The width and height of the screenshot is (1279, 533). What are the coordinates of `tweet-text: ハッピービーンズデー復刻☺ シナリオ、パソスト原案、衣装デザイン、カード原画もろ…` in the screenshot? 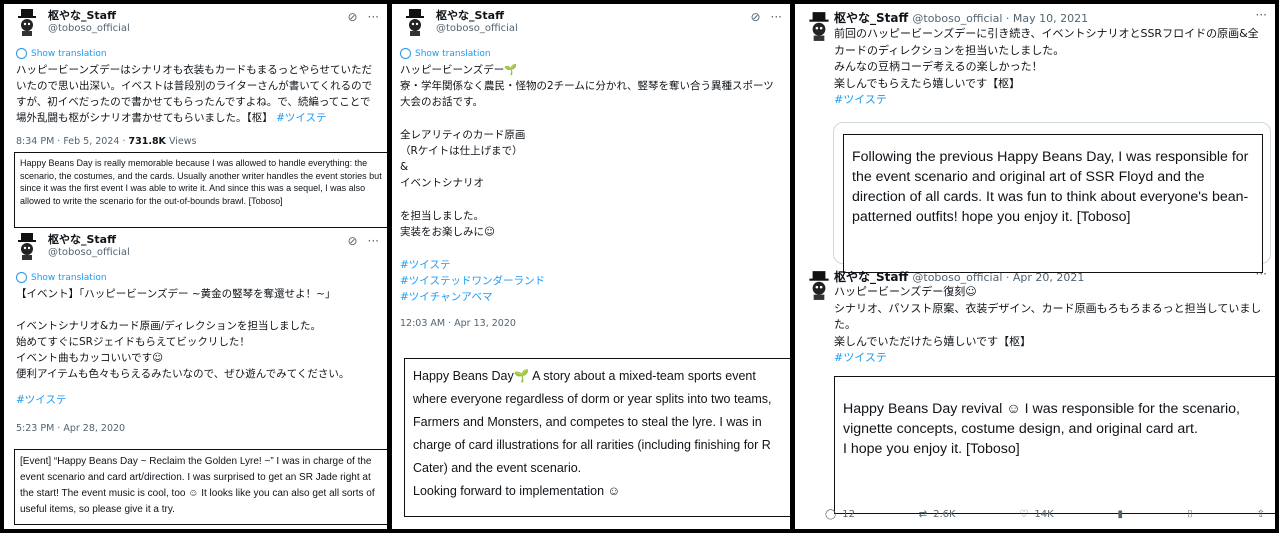 It's located at (1048, 316).